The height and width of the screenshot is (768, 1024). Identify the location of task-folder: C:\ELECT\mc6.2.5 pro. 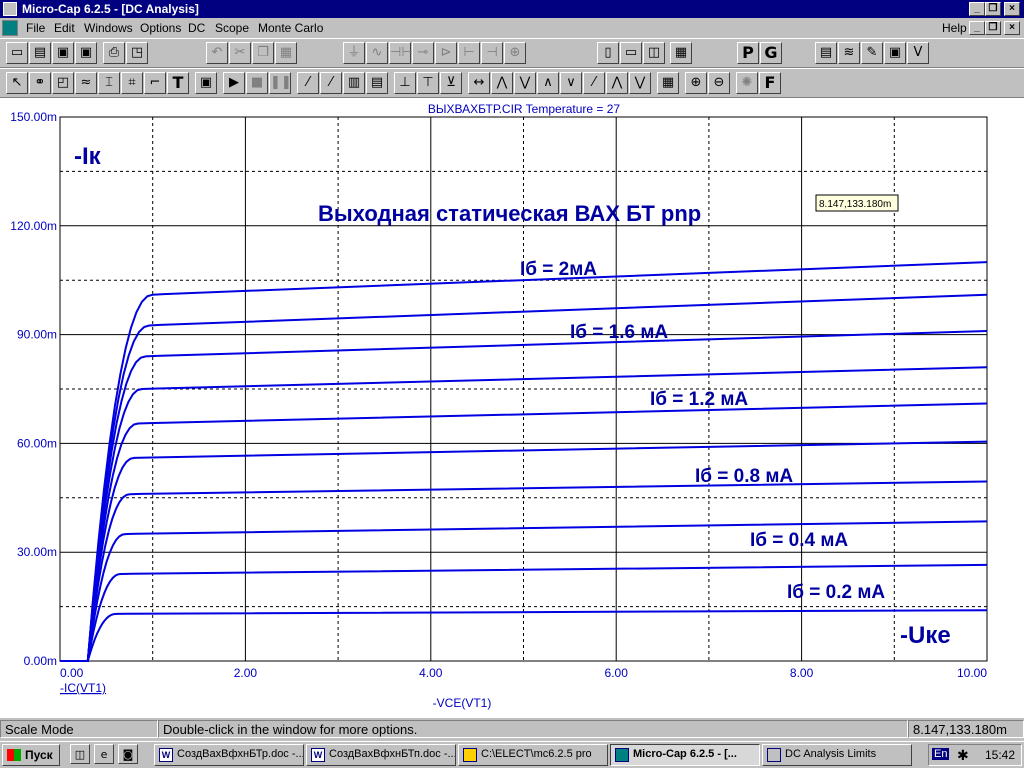
(533, 755).